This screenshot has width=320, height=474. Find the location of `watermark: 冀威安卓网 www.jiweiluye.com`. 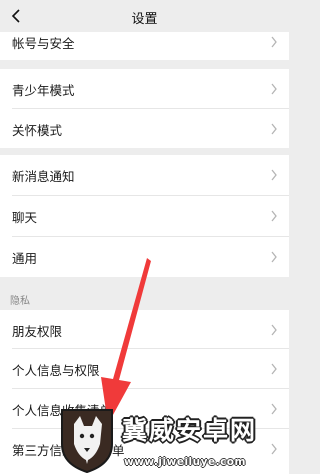

watermark: 冀威安卓网 www.jiweiluye.com is located at coordinates (164, 437).